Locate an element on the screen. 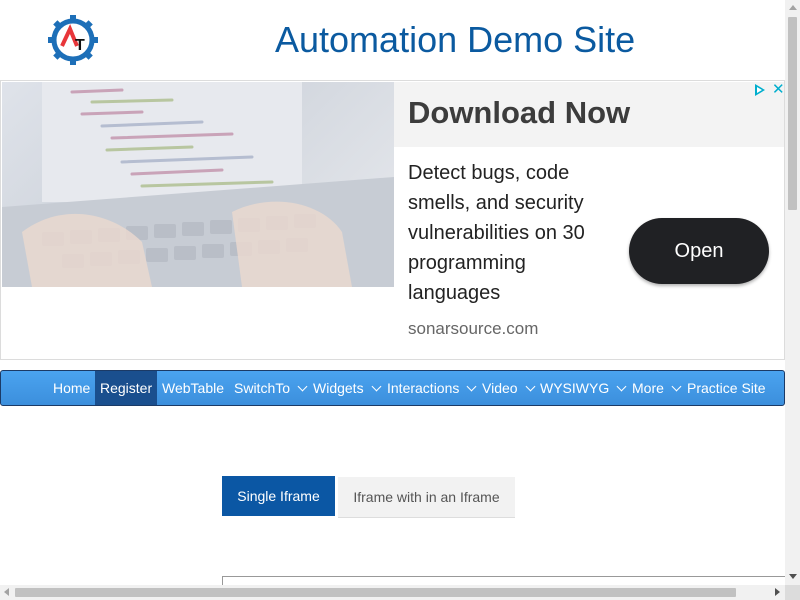 The height and width of the screenshot is (600, 800). ad-headline: Download Now is located at coordinates (519, 113).